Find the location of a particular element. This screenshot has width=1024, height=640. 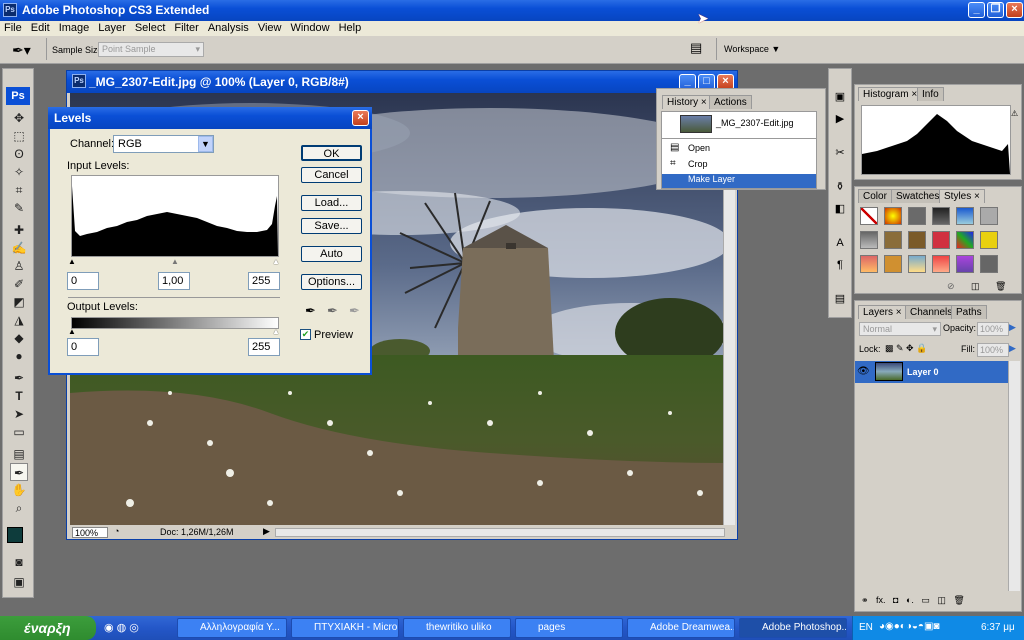

hand-tool-icon: ✋ is located at coordinates (19, 490).